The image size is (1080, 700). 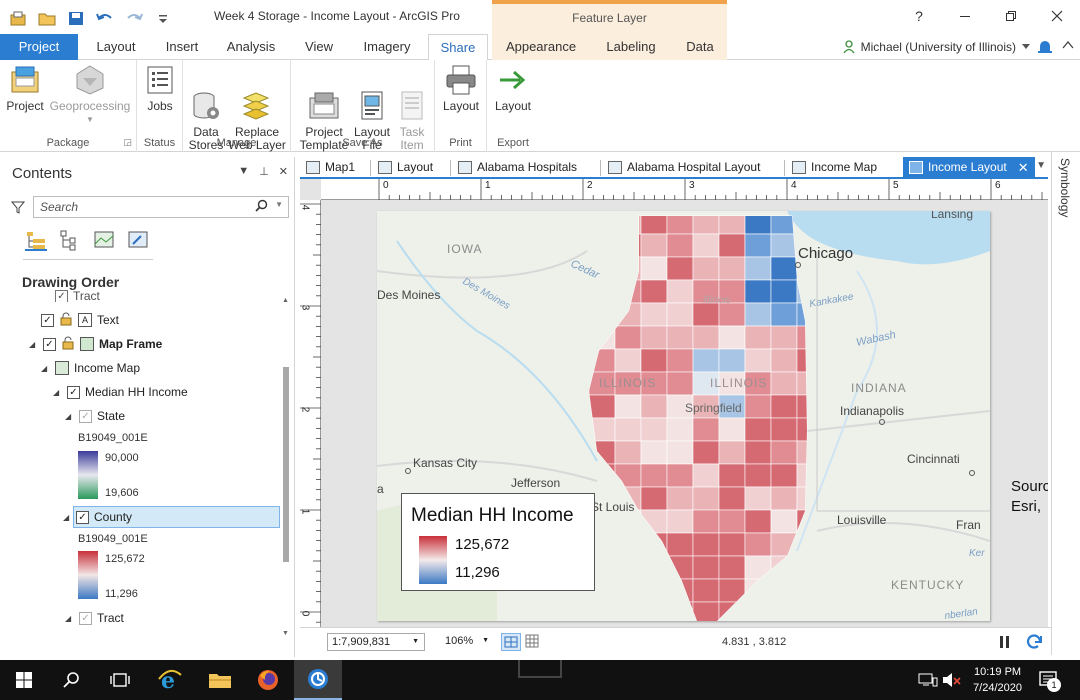 What do you see at coordinates (182, 47) in the screenshot?
I see `tab-insert: Insert` at bounding box center [182, 47].